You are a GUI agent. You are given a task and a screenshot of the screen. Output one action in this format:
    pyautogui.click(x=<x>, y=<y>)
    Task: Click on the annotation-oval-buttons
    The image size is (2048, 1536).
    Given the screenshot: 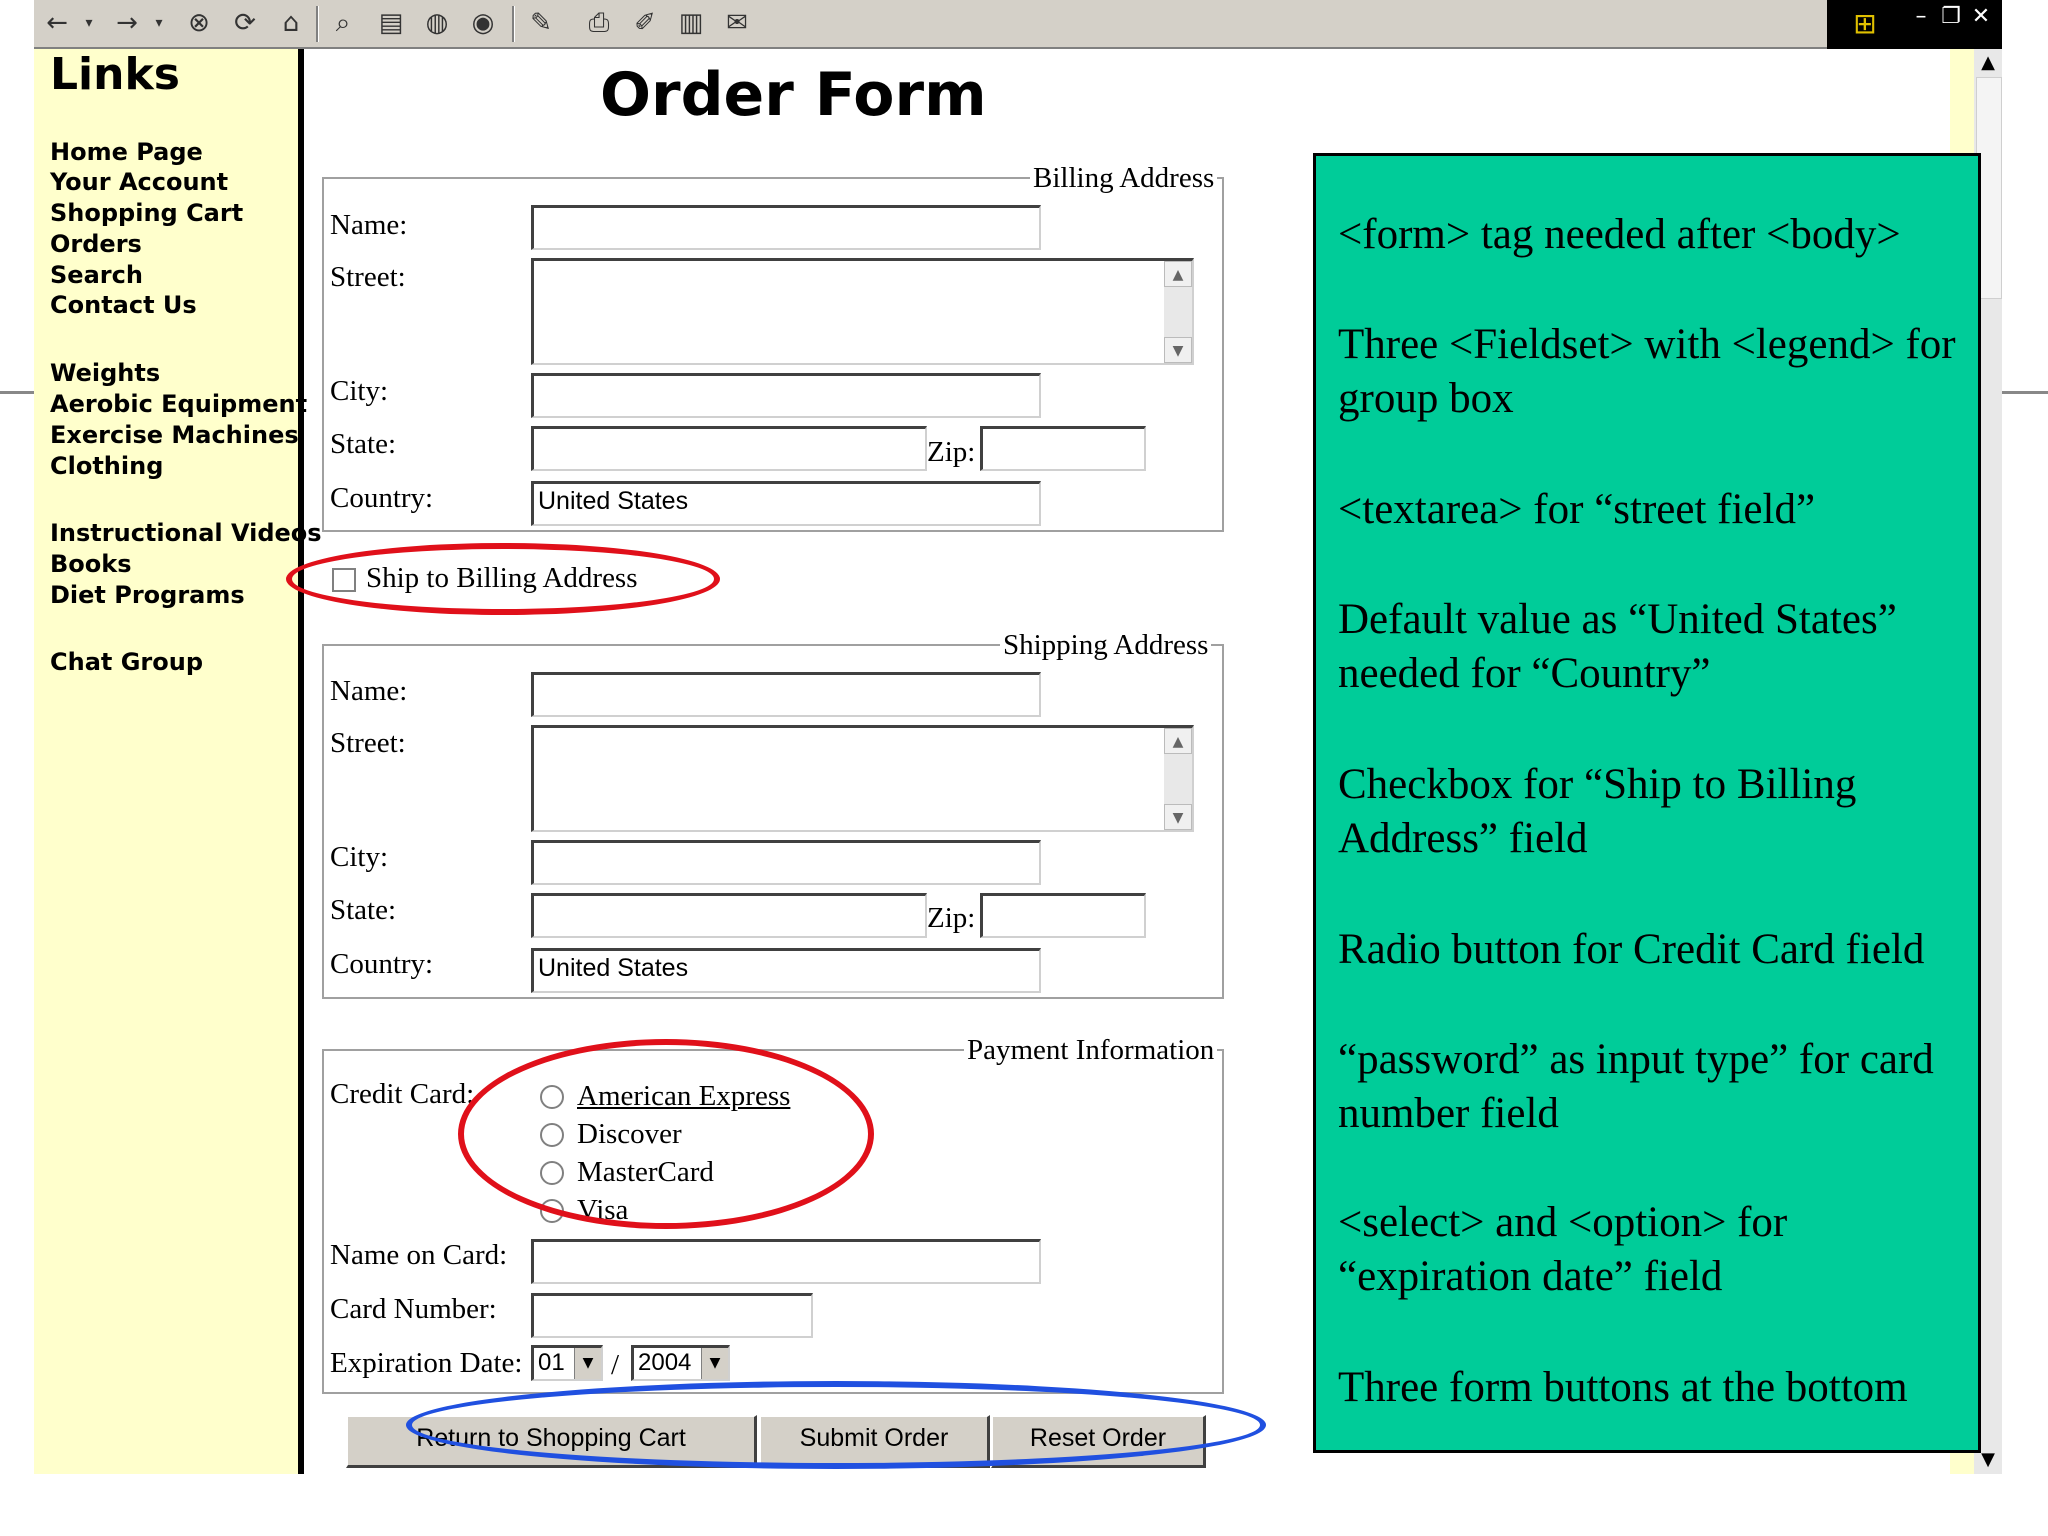 What is the action you would take?
    pyautogui.click(x=836, y=1425)
    